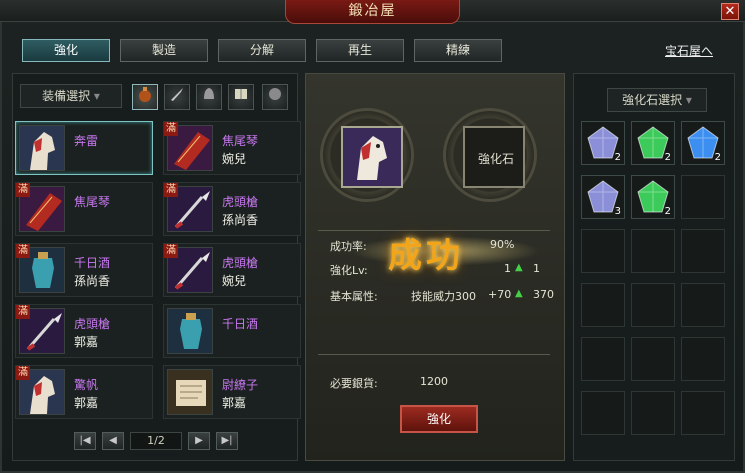  What do you see at coordinates (227, 441) in the screenshot?
I see `last-page-button: ▶|` at bounding box center [227, 441].